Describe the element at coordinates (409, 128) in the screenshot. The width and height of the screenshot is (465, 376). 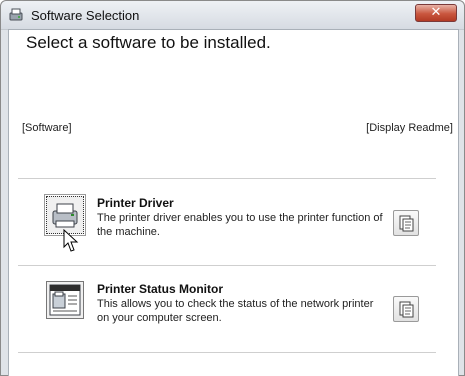
I see `readme-column-header: [Display Readme]` at that location.